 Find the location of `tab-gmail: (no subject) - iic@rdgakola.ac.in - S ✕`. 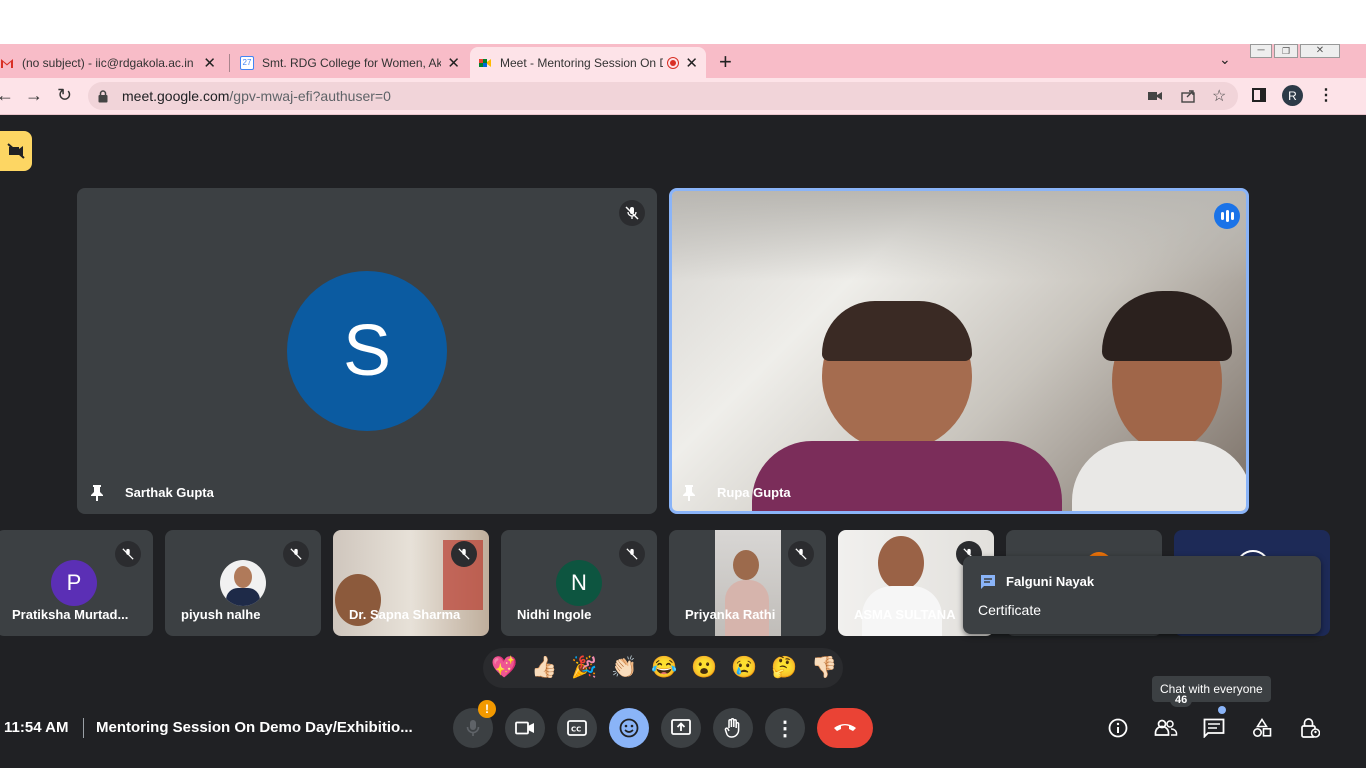

tab-gmail: (no subject) - iic@rdgakola.ac.in - S ✕ is located at coordinates (112, 62).